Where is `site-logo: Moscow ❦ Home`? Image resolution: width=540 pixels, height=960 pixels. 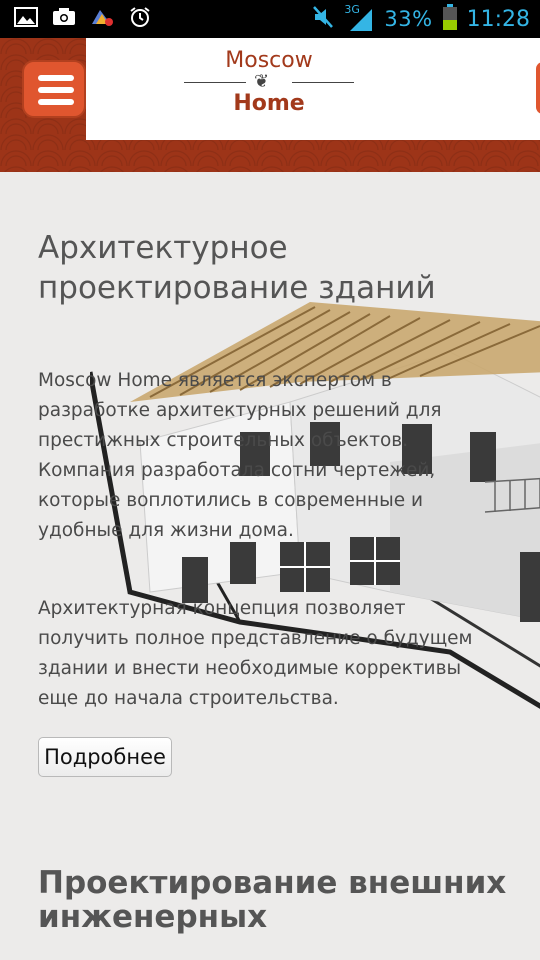 site-logo: Moscow ❦ Home is located at coordinates (269, 90).